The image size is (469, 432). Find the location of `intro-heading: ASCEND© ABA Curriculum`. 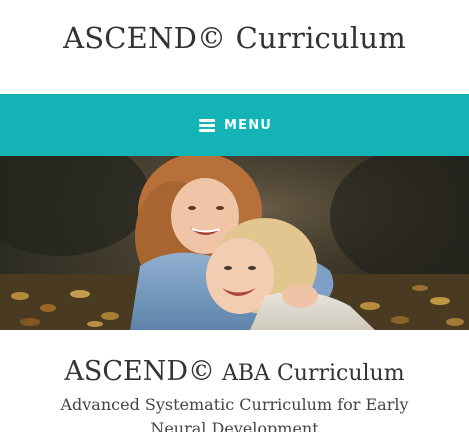

intro-heading: ASCEND© ABA Curriculum is located at coordinates (234, 373).